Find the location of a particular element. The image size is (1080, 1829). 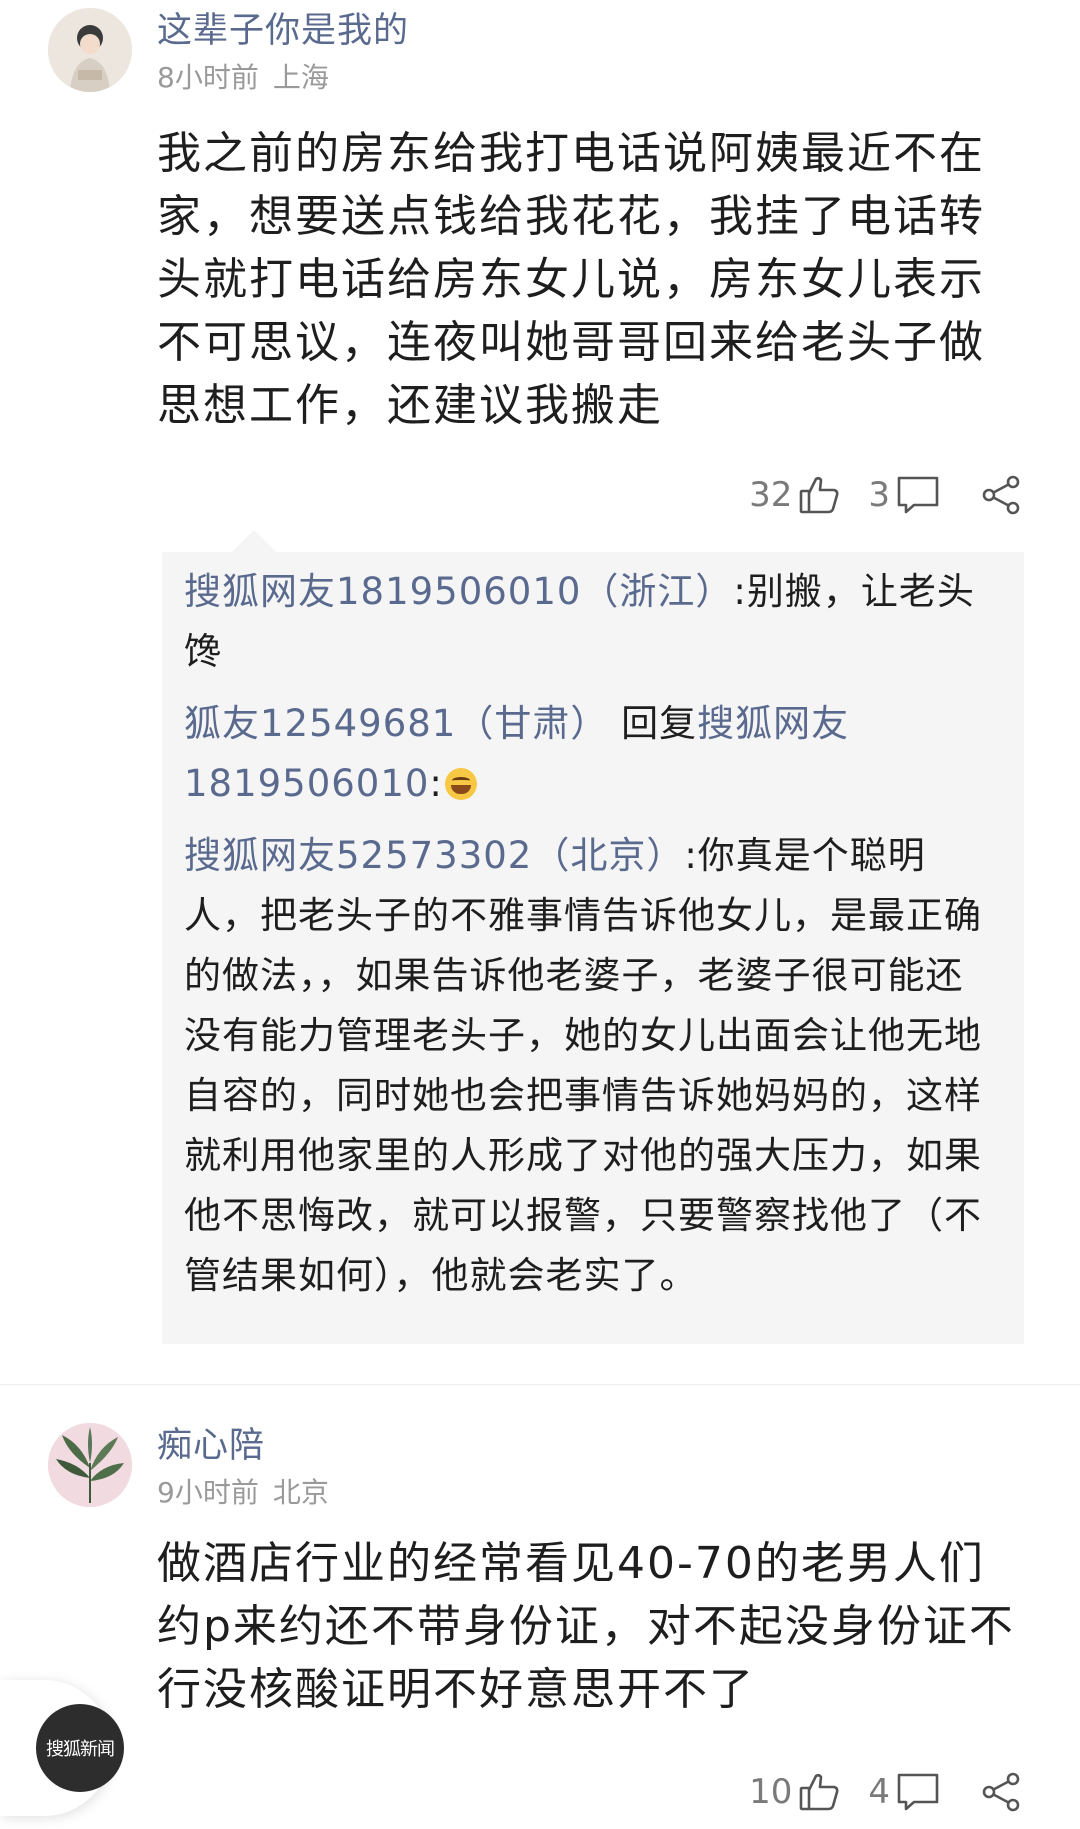

comment-actions: 10 4 is located at coordinates (885, 1792).